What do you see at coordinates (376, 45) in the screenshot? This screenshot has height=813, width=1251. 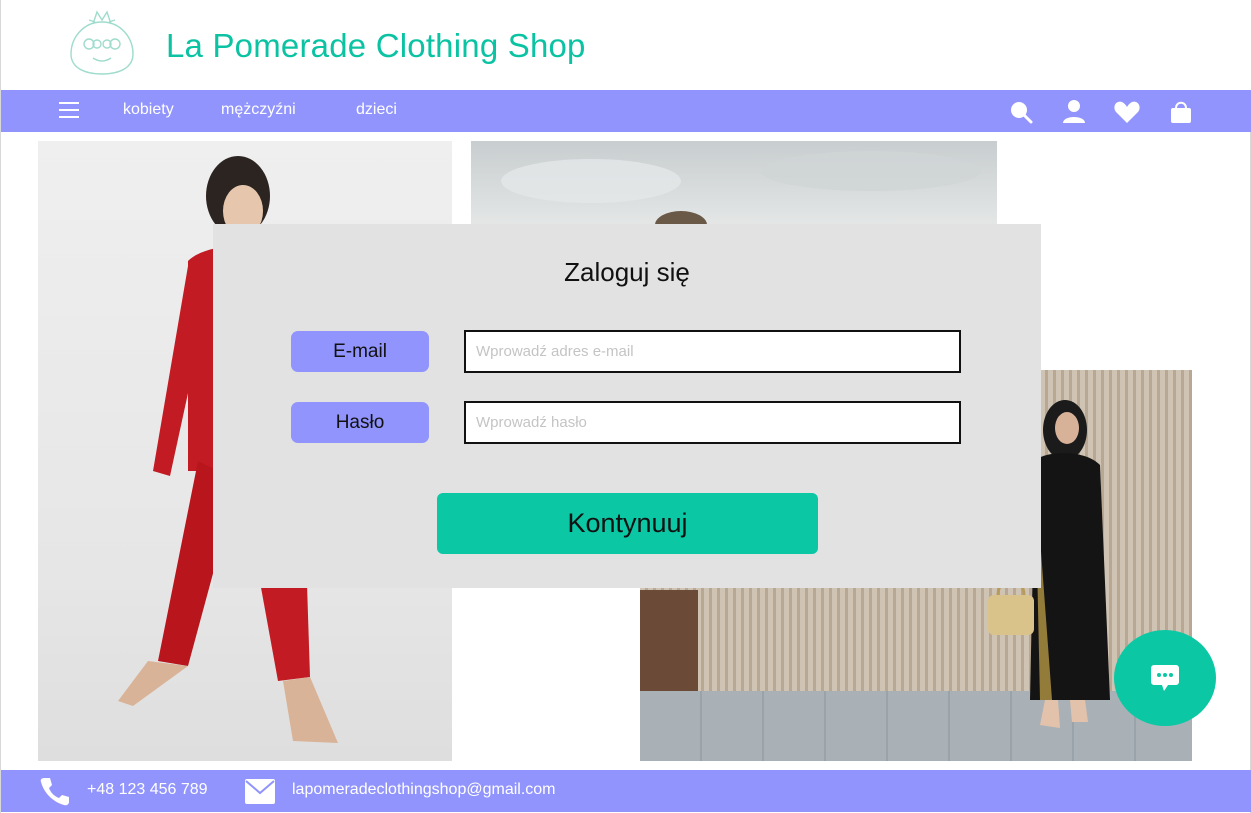 I see `shop-title: La Pomerade Clothing Shop` at bounding box center [376, 45].